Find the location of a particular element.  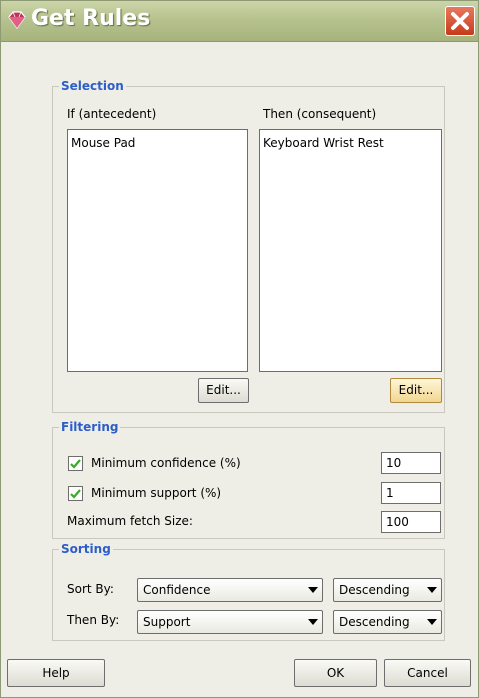

sort-by-field-combo: Confidence is located at coordinates (230, 590).